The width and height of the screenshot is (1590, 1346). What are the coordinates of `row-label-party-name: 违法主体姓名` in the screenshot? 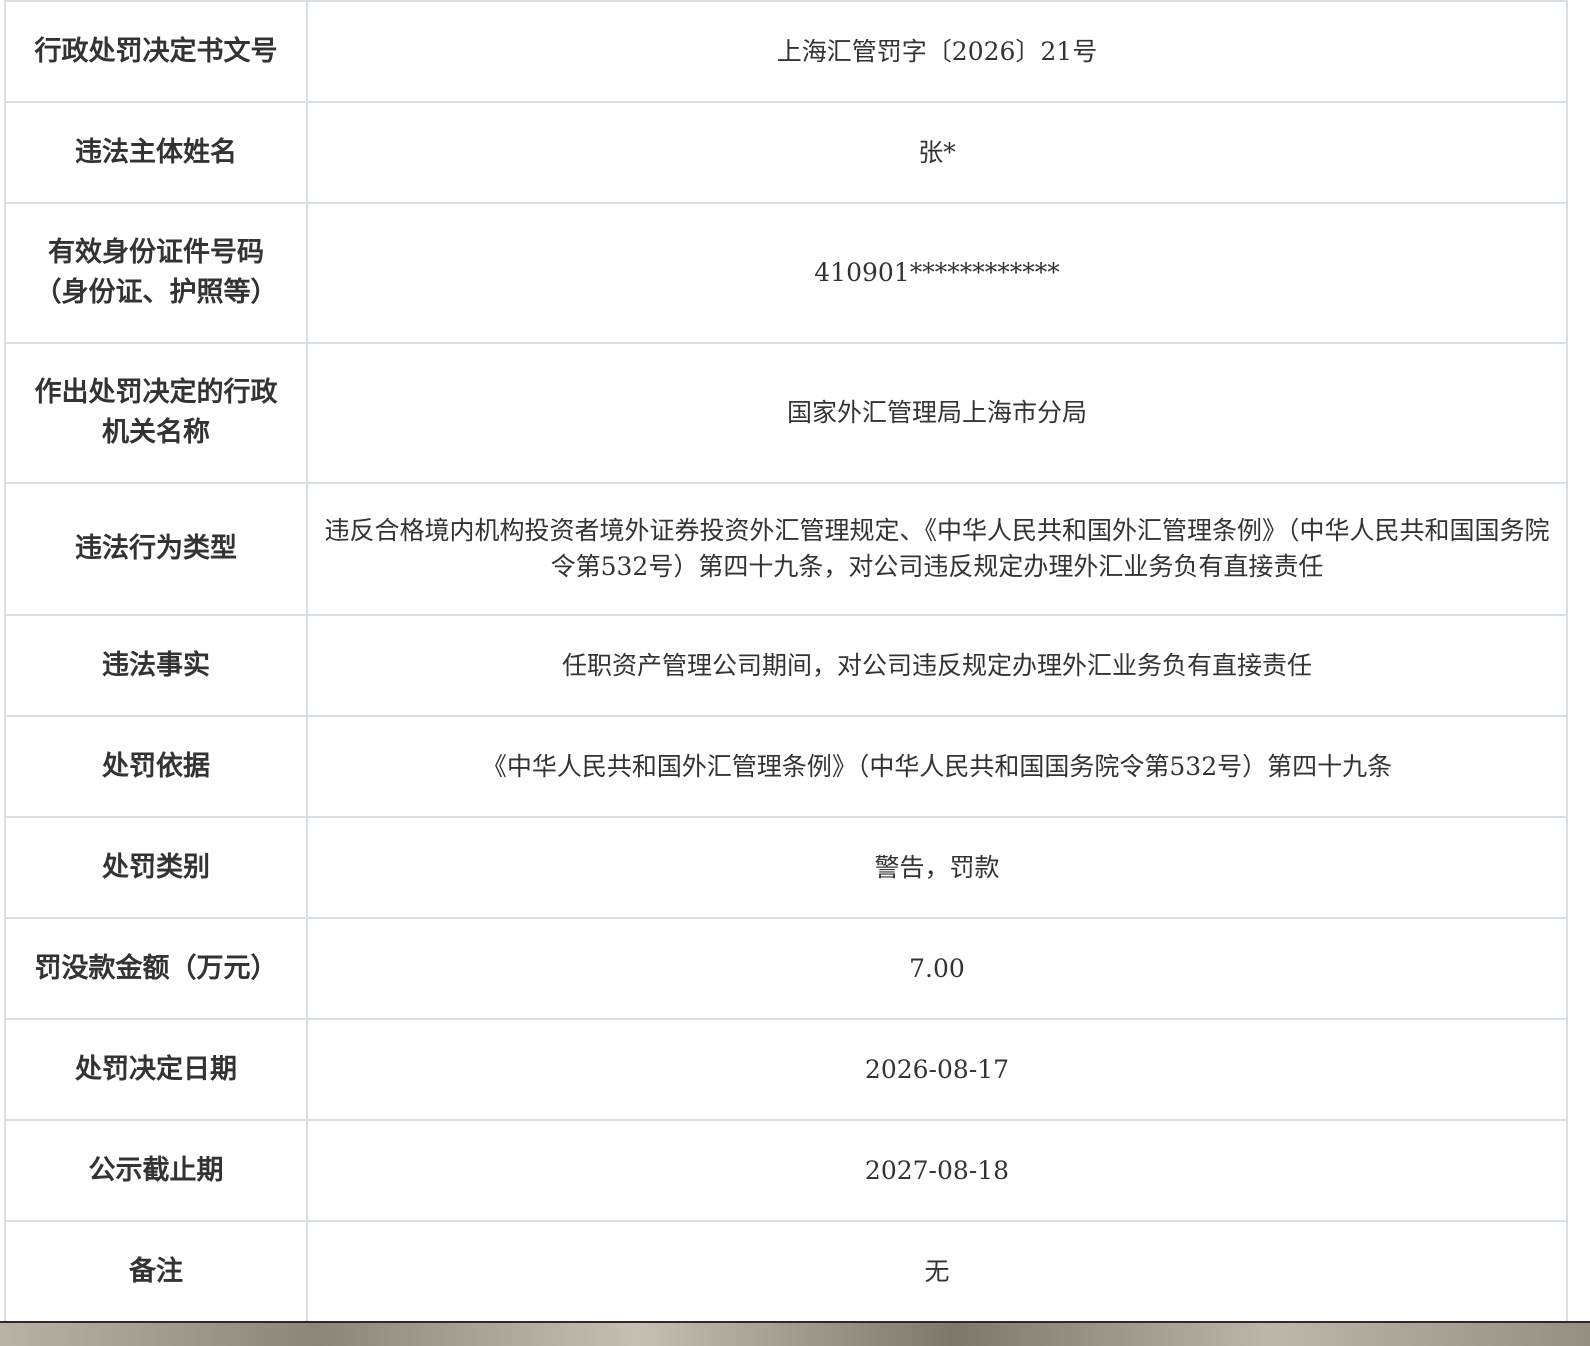 It's located at (156, 152).